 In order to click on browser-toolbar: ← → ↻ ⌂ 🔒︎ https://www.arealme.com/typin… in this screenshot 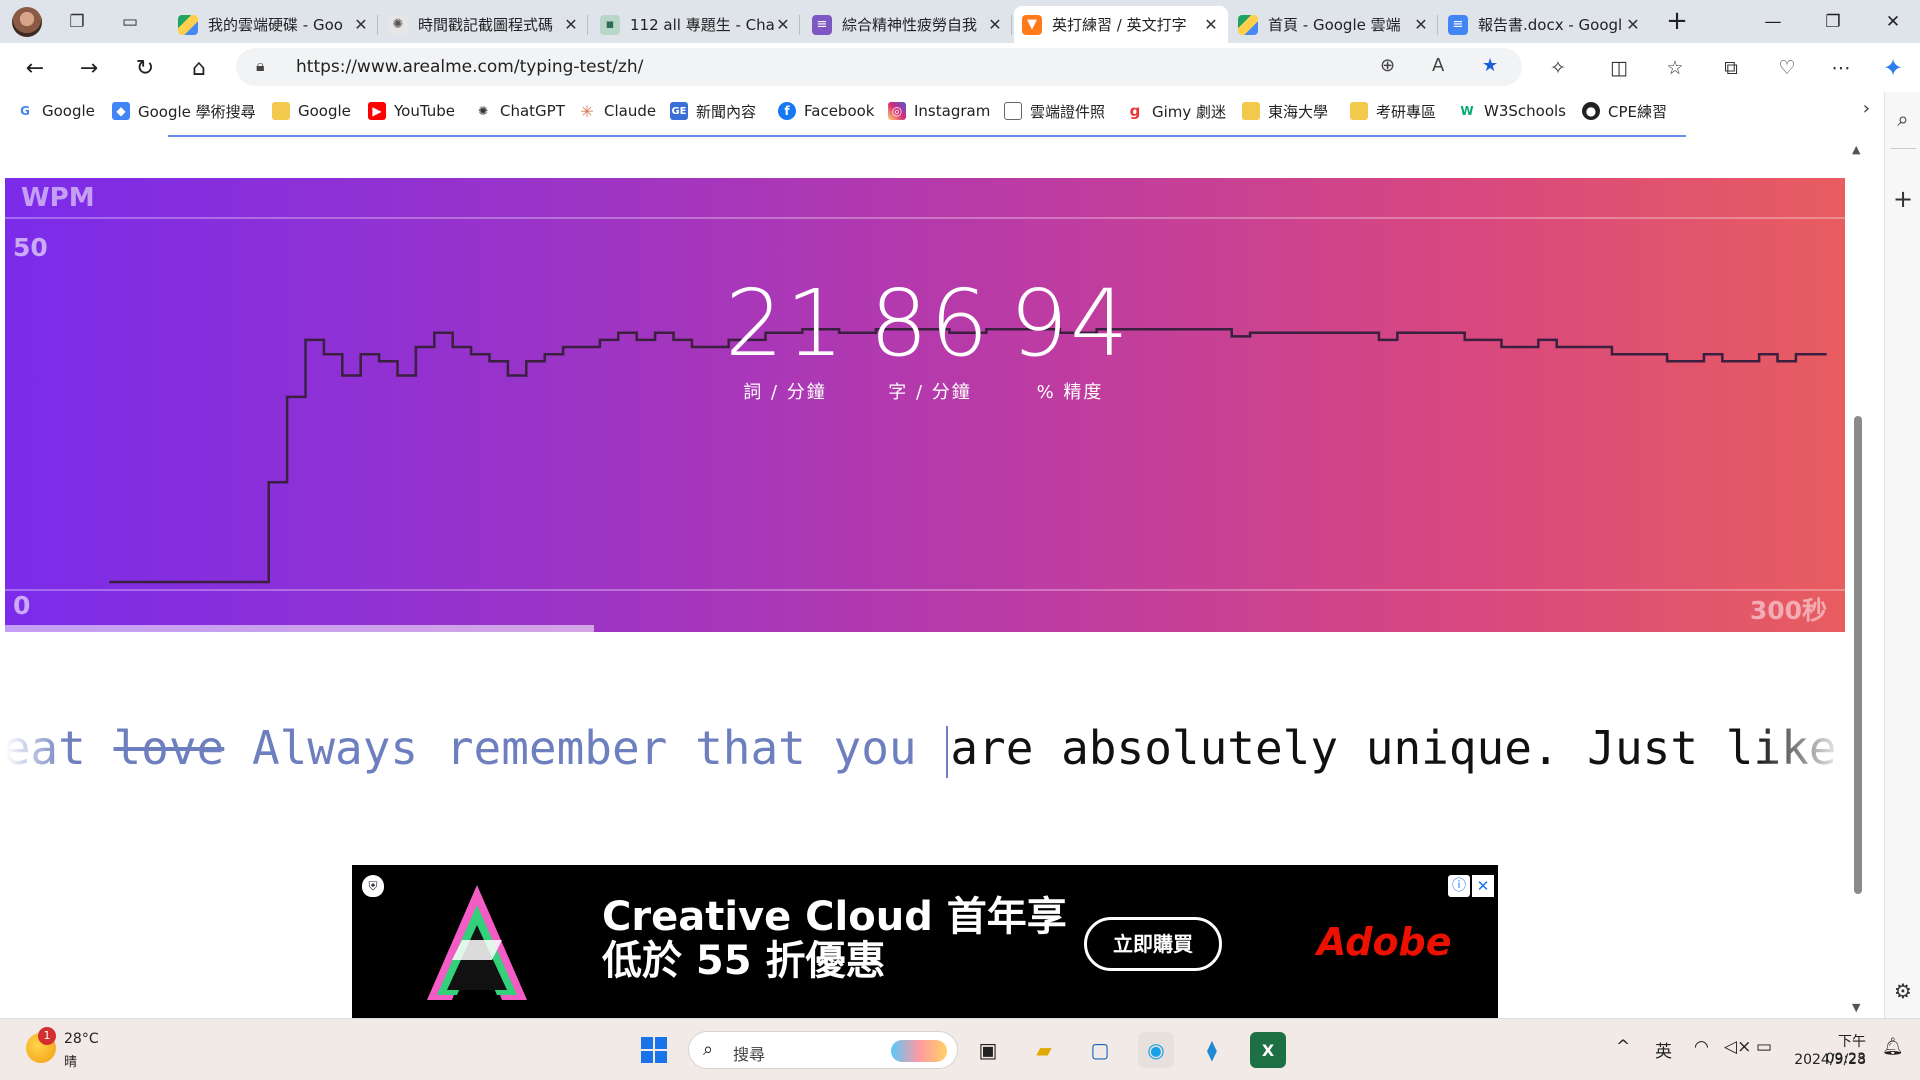, I will do `click(960, 67)`.